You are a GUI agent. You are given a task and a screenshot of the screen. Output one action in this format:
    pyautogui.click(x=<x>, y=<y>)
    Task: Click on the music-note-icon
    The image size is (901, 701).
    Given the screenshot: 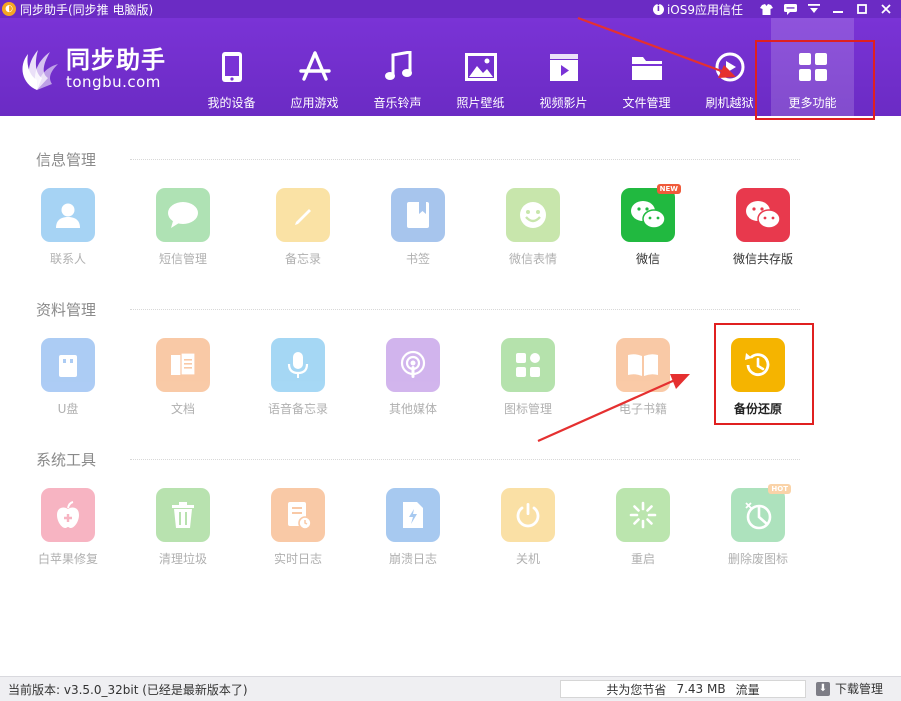 What is the action you would take?
    pyautogui.click(x=398, y=67)
    